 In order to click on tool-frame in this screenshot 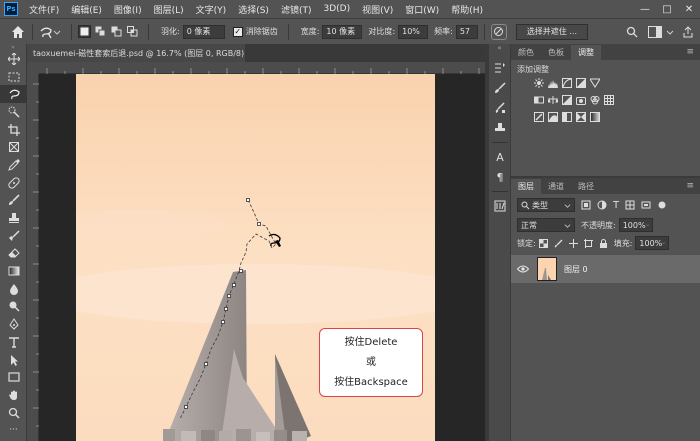, I will do `click(13, 147)`.